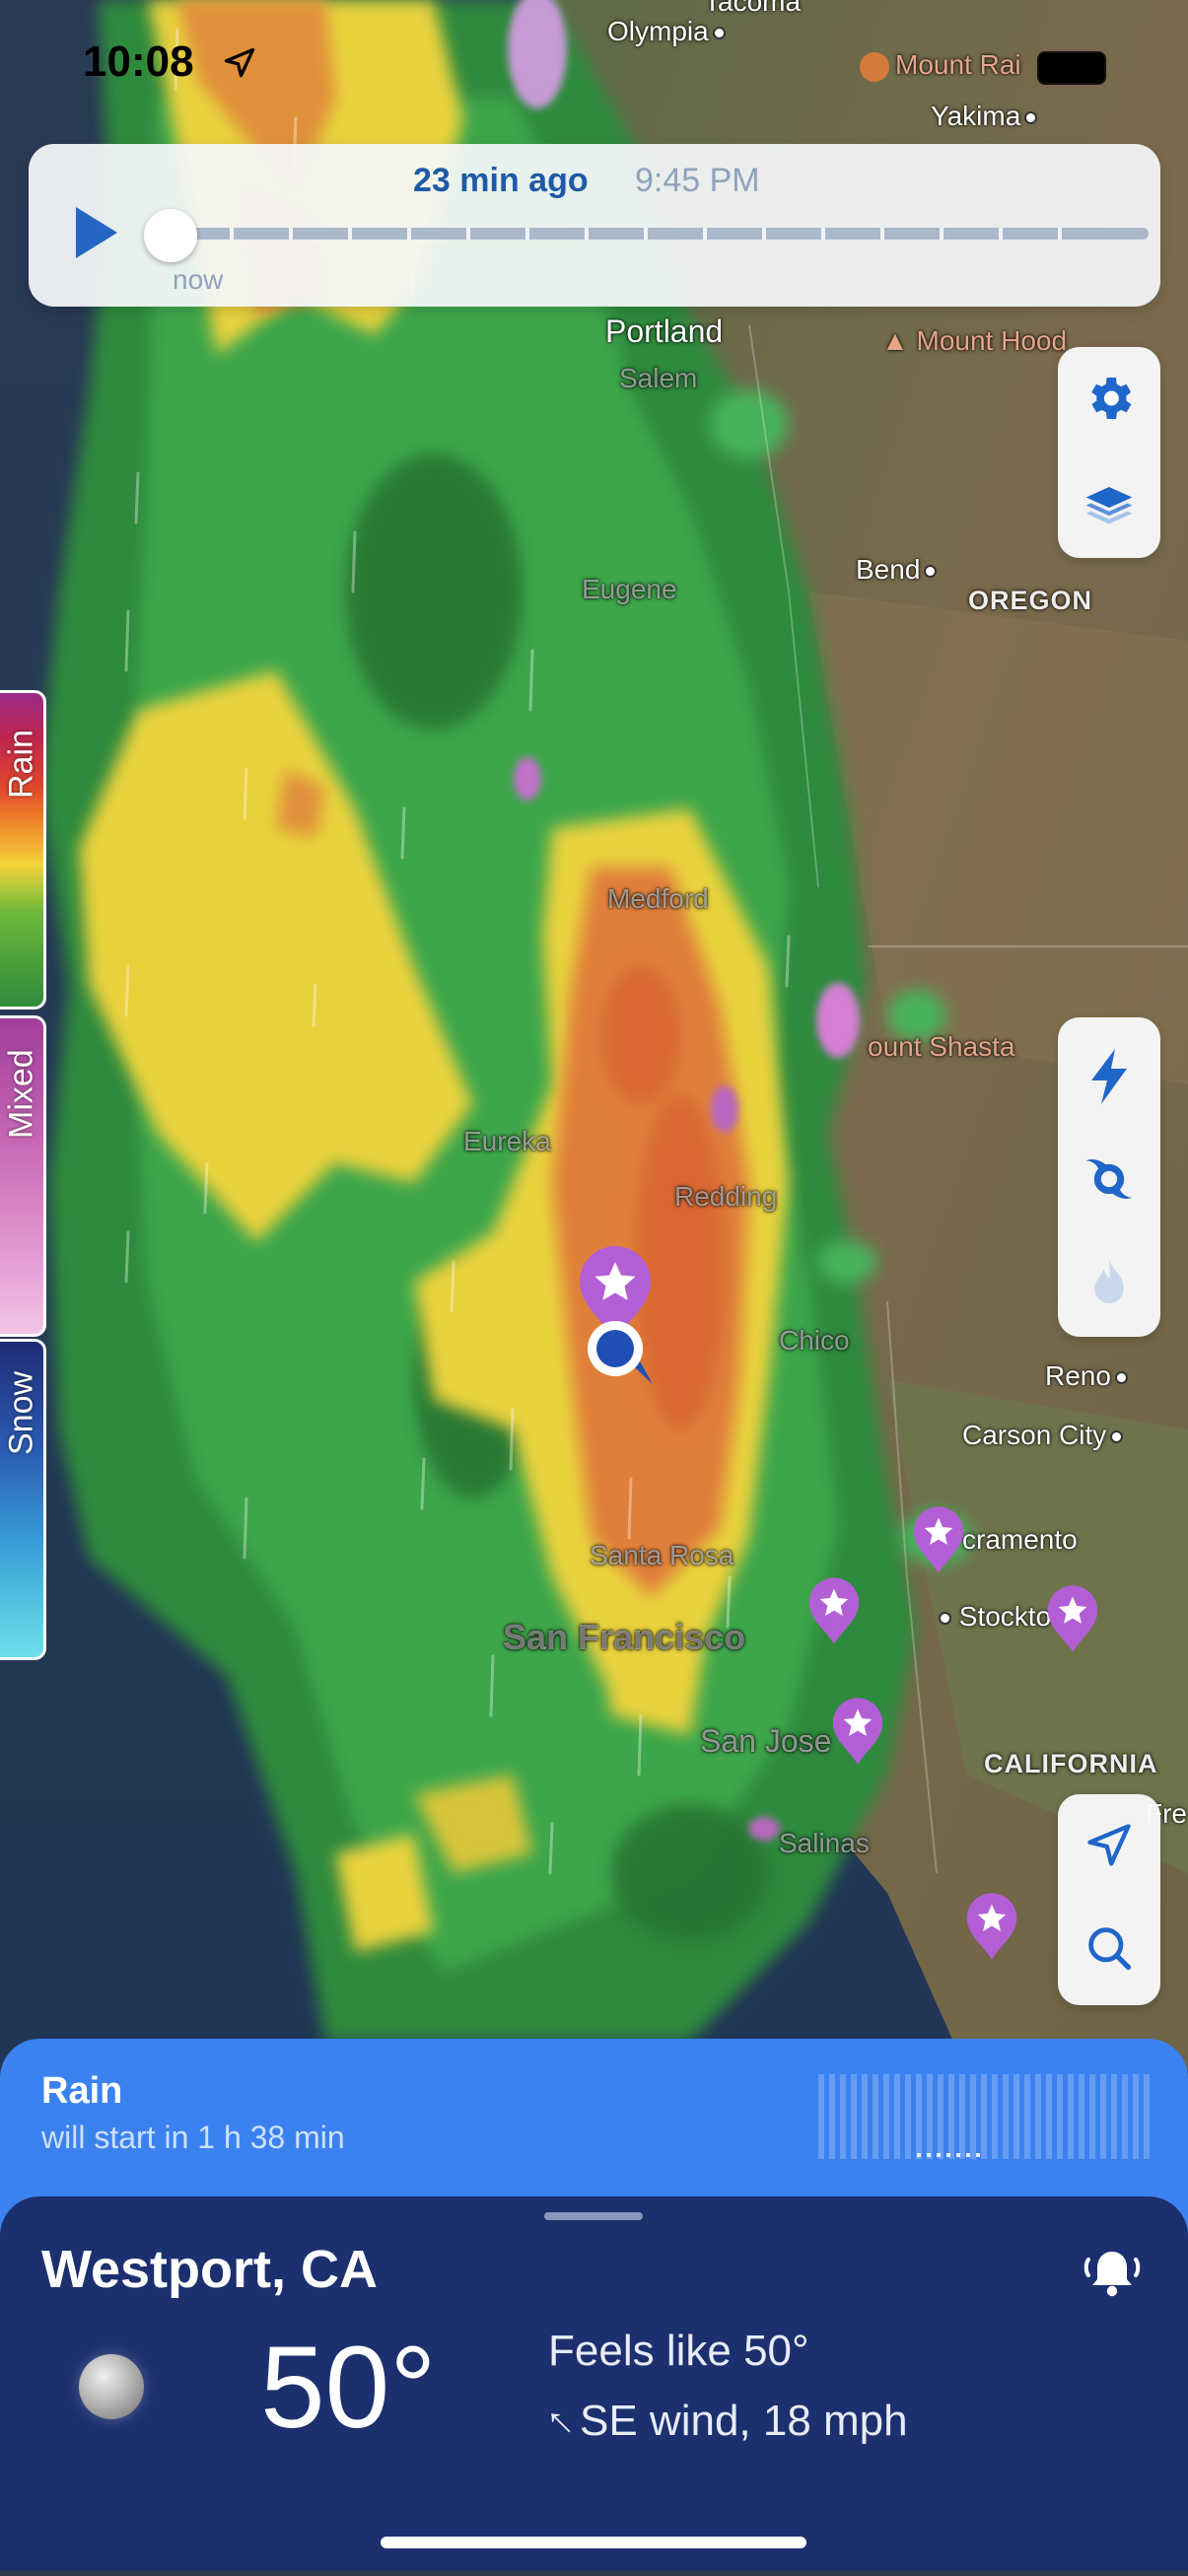  What do you see at coordinates (888, 570) in the screenshot?
I see `map-label-bend-text: Bend` at bounding box center [888, 570].